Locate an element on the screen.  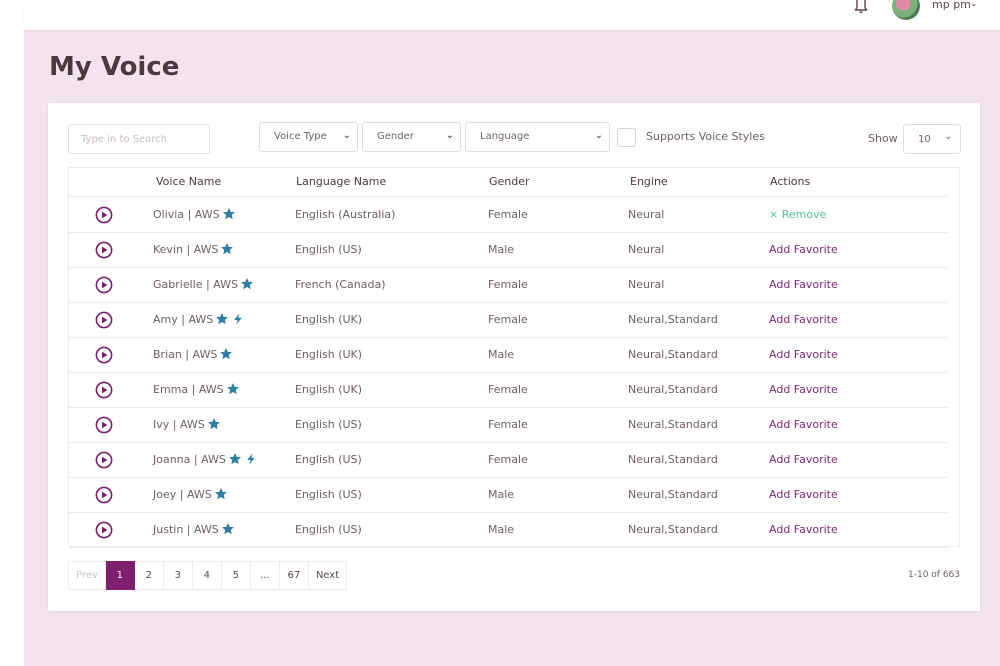
voice-name-cell: Brian | AWS is located at coordinates (193, 354).